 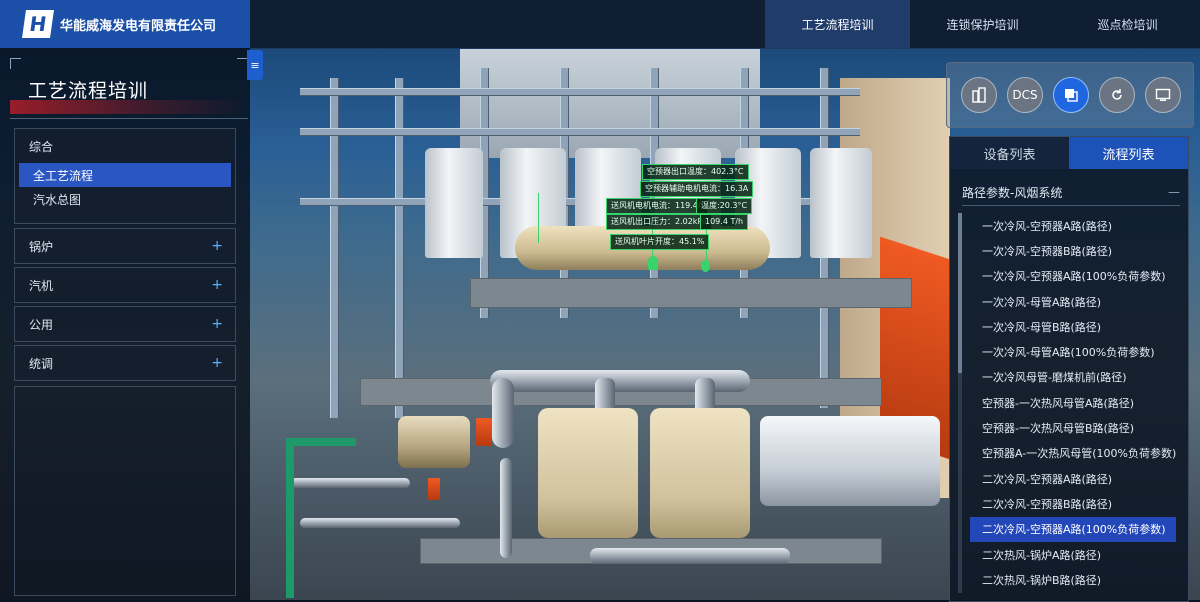 What do you see at coordinates (1073, 554) in the screenshot?
I see `process-list-item: 二次热风-锅炉A路(路径)` at bounding box center [1073, 554].